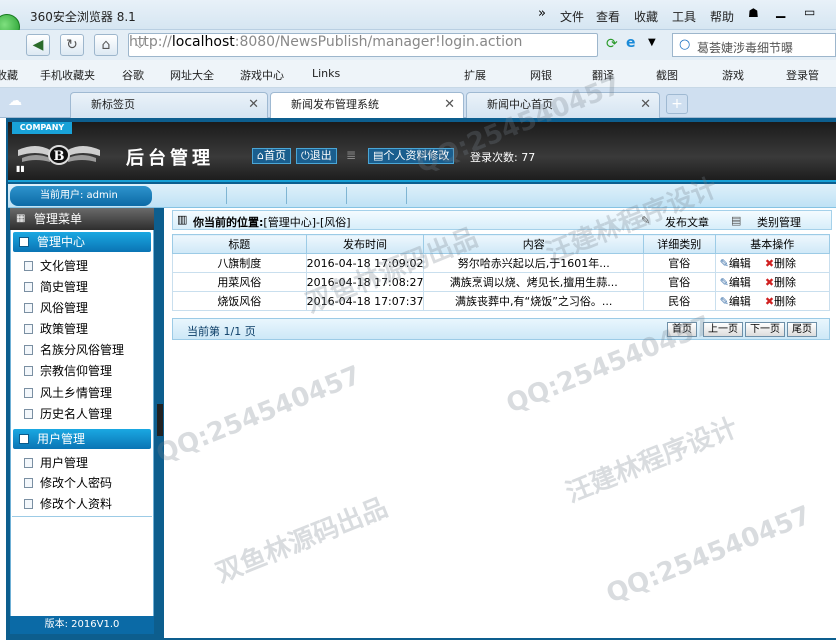 This screenshot has height=640, width=836. I want to click on fav-links: Links, so click(326, 73).